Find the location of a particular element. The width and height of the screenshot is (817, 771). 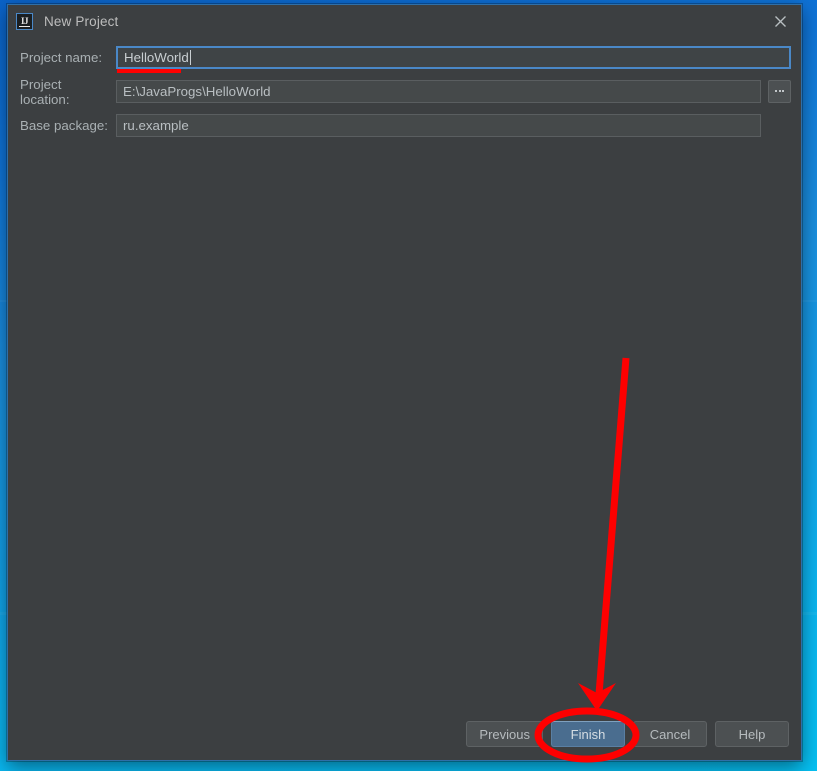

base-package-value: ru.example is located at coordinates (156, 125).